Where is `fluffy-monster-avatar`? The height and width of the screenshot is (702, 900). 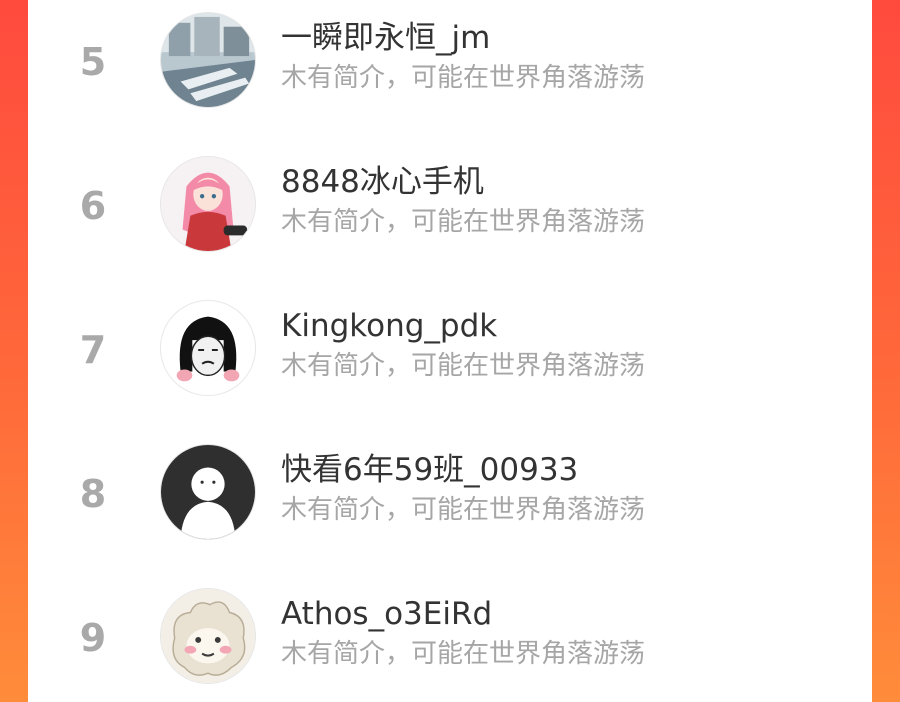
fluffy-monster-avatar is located at coordinates (208, 636).